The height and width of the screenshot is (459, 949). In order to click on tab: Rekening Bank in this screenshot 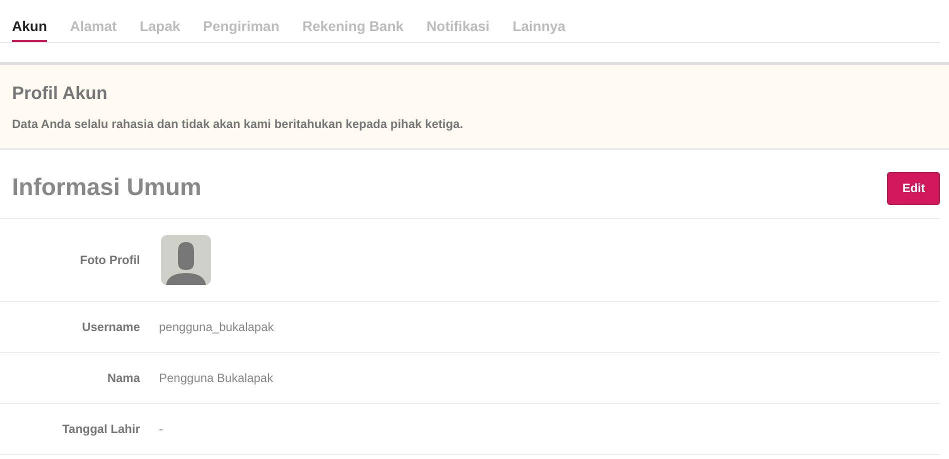, I will do `click(353, 21)`.